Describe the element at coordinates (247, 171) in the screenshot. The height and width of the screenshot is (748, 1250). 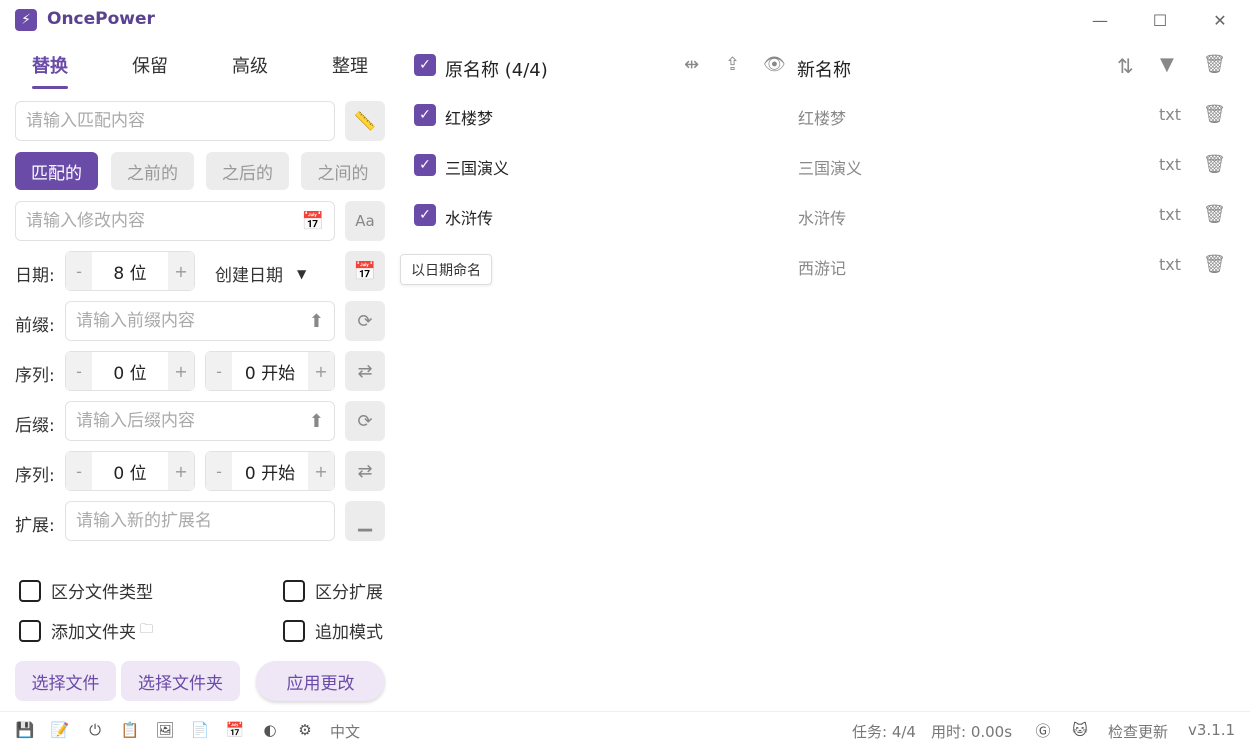
I see `mode-after-button: 之后的` at that location.